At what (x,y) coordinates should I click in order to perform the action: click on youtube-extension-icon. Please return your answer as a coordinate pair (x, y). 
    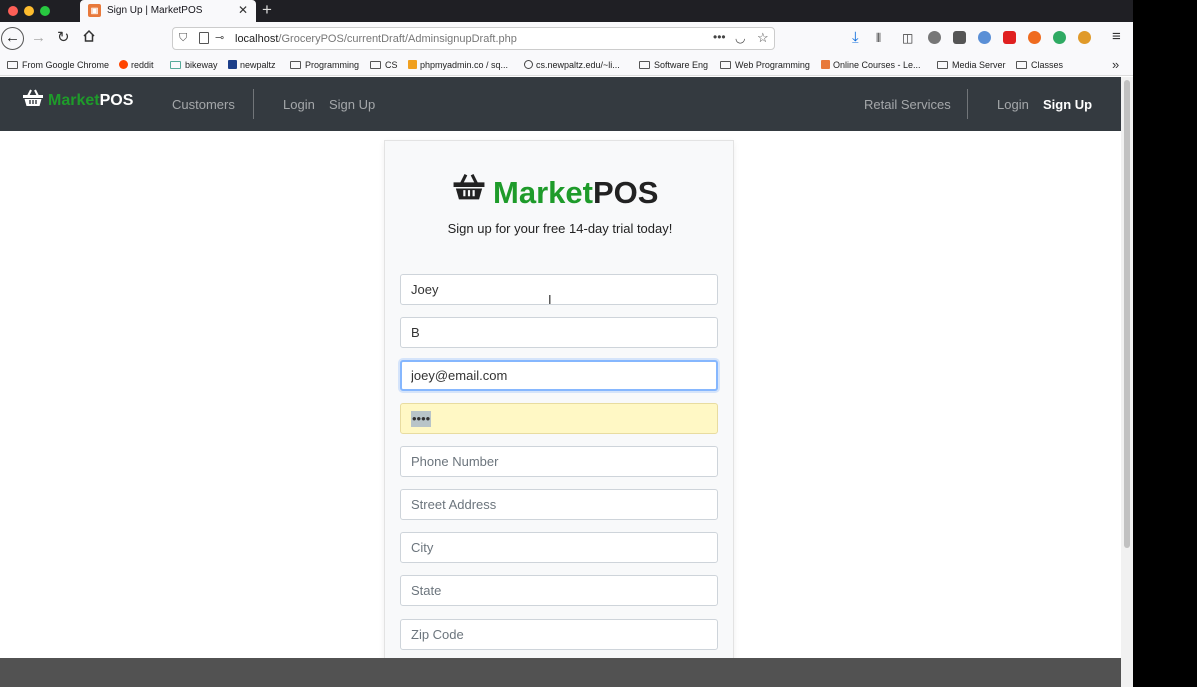
    Looking at the image, I should click on (1009, 37).